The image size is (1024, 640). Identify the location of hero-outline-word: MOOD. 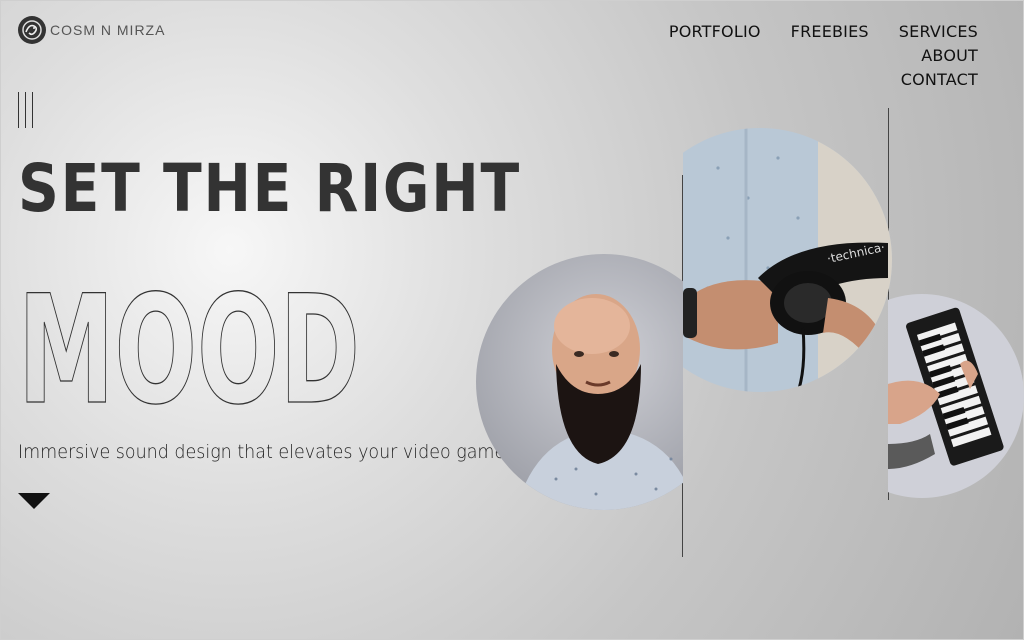
(189, 340).